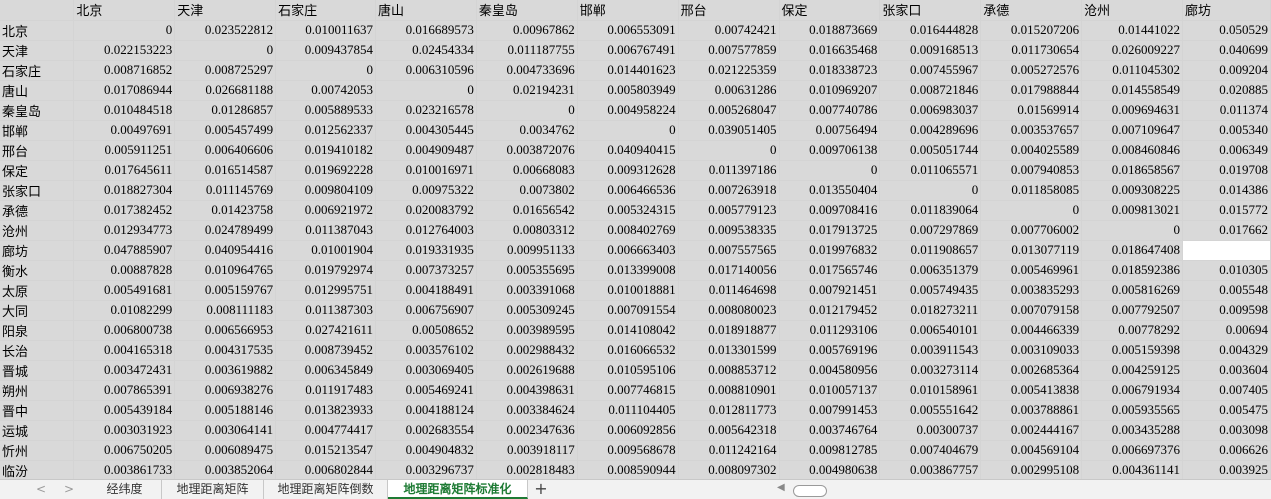 Image resolution: width=1271 pixels, height=499 pixels. What do you see at coordinates (527, 370) in the screenshot?
I see `data-cell: 0.002619688` at bounding box center [527, 370].